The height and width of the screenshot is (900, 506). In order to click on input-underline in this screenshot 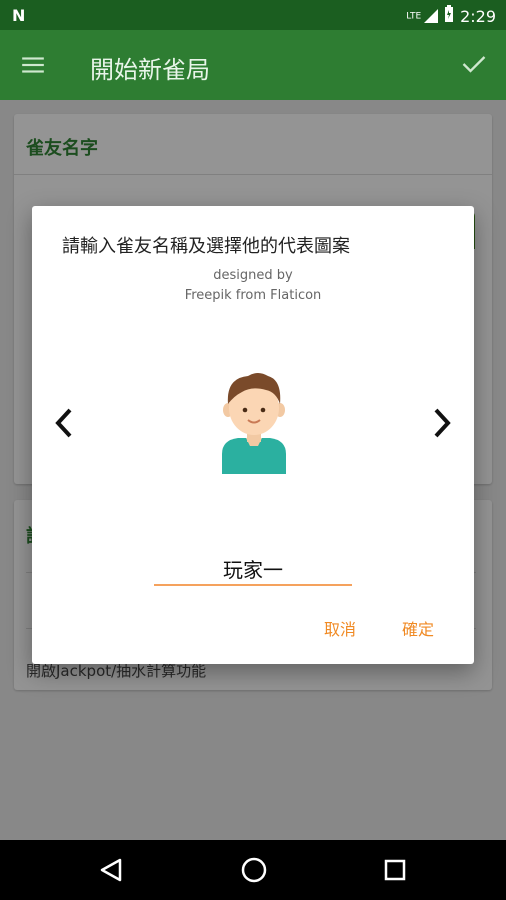, I will do `click(253, 585)`.